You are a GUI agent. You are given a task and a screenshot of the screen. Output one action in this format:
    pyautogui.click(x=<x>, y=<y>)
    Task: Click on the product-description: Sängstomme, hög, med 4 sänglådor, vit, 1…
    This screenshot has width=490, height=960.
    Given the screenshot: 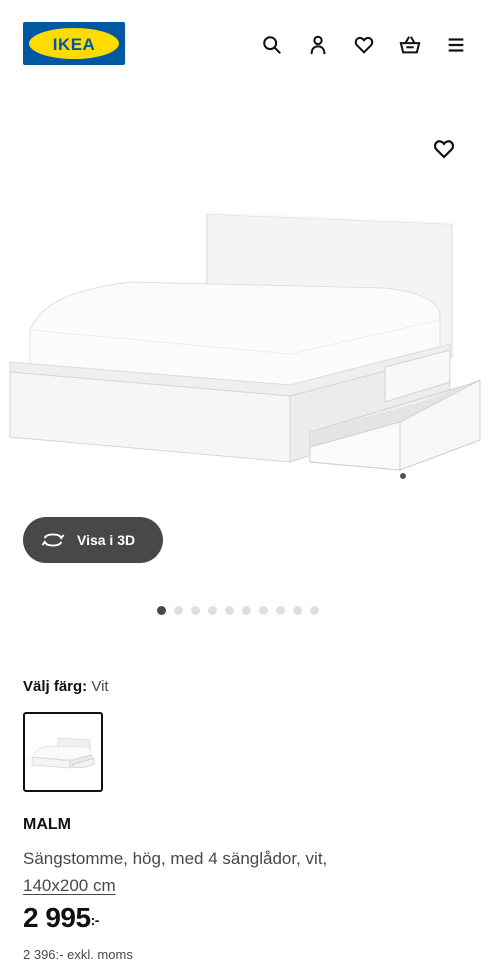 What is the action you would take?
    pyautogui.click(x=243, y=872)
    